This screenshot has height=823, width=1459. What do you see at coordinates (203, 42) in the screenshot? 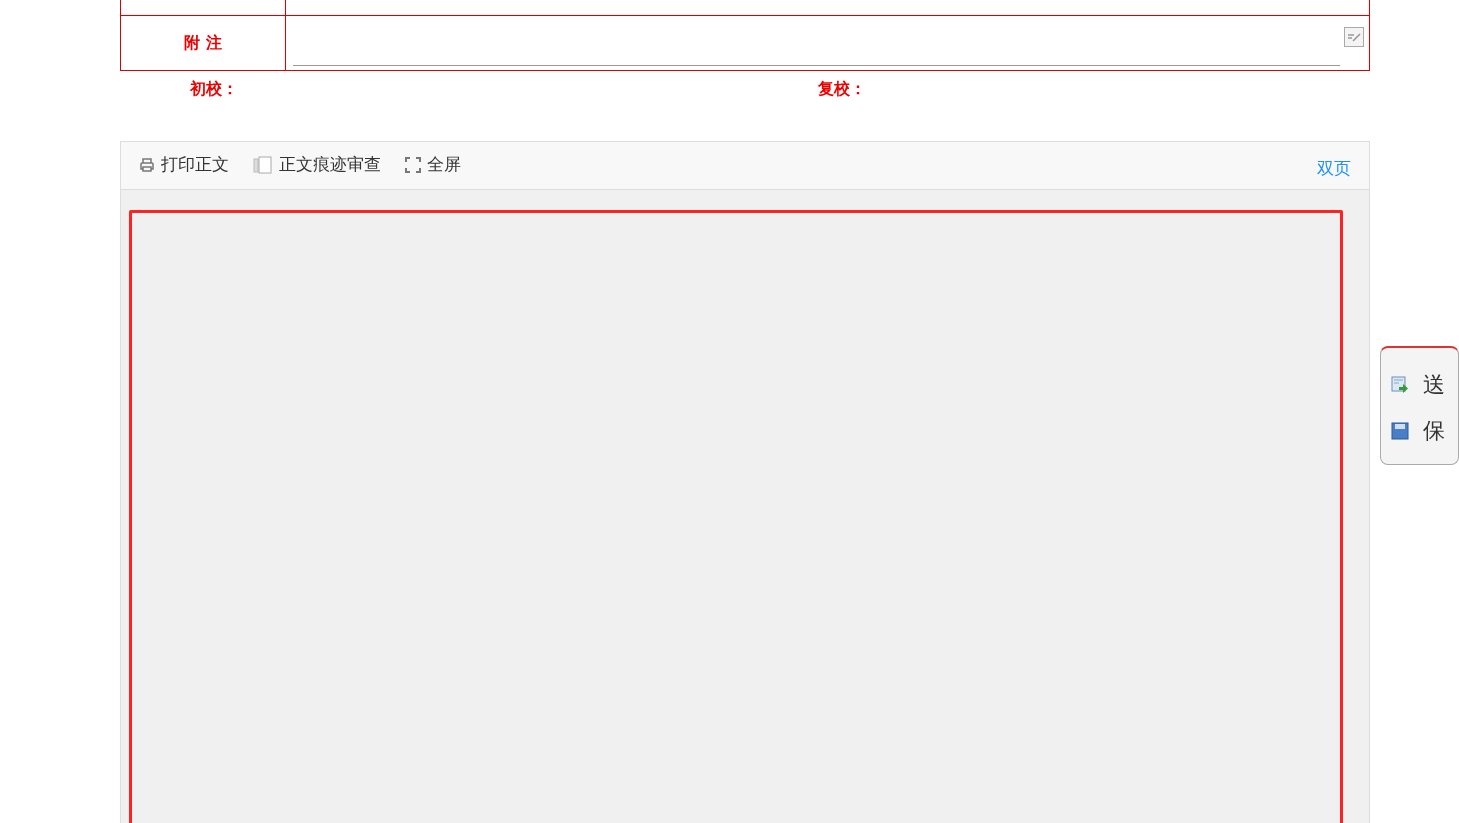
I see `note-label: 附 注` at bounding box center [203, 42].